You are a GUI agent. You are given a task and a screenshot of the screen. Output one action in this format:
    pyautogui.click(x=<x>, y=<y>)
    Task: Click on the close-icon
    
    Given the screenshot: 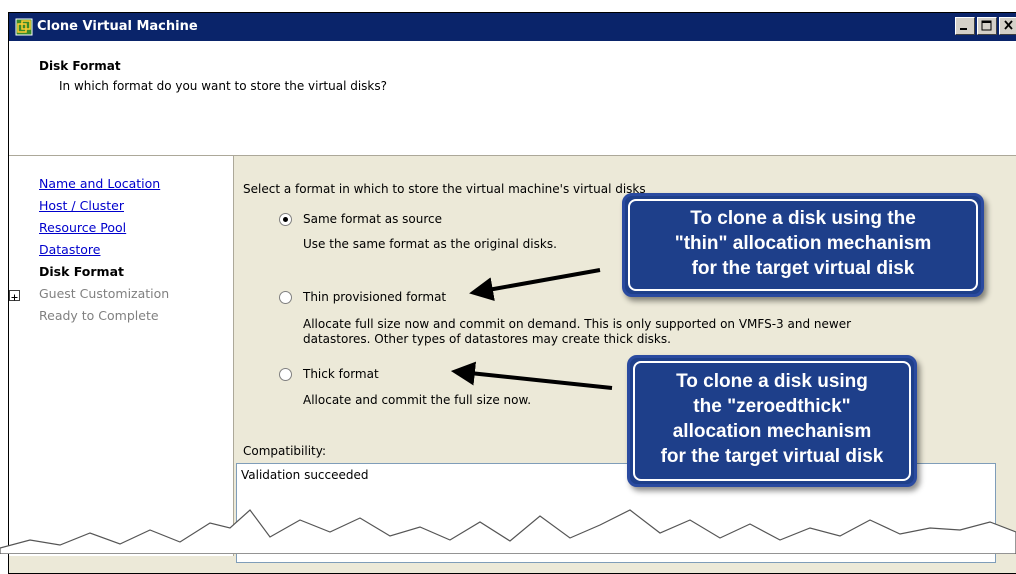 What is the action you would take?
    pyautogui.click(x=1008, y=25)
    